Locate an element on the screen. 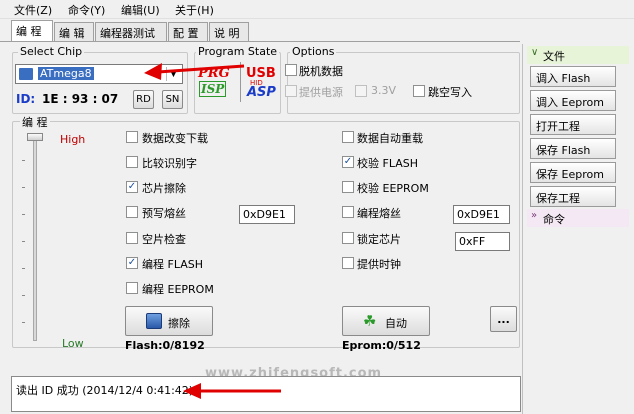  load-flash-button: 调入 Flash is located at coordinates (573, 76).